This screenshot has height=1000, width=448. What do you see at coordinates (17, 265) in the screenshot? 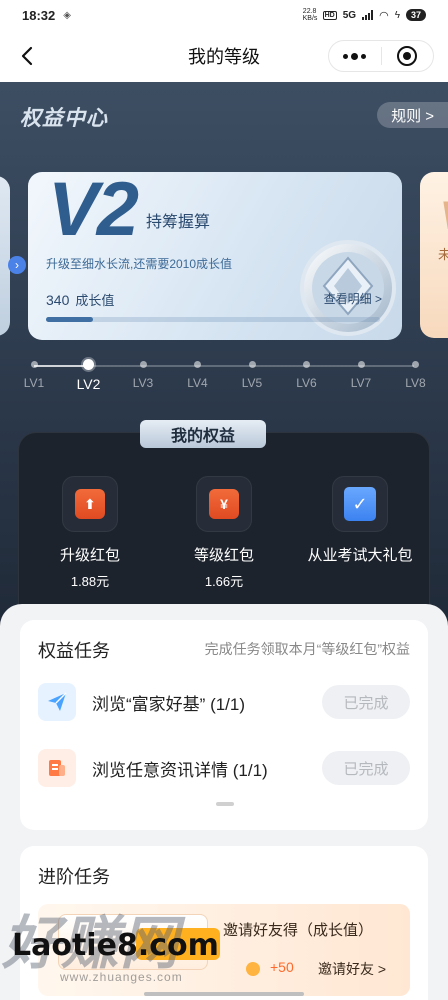
I see `chevron-right-icon: ›` at bounding box center [17, 265].